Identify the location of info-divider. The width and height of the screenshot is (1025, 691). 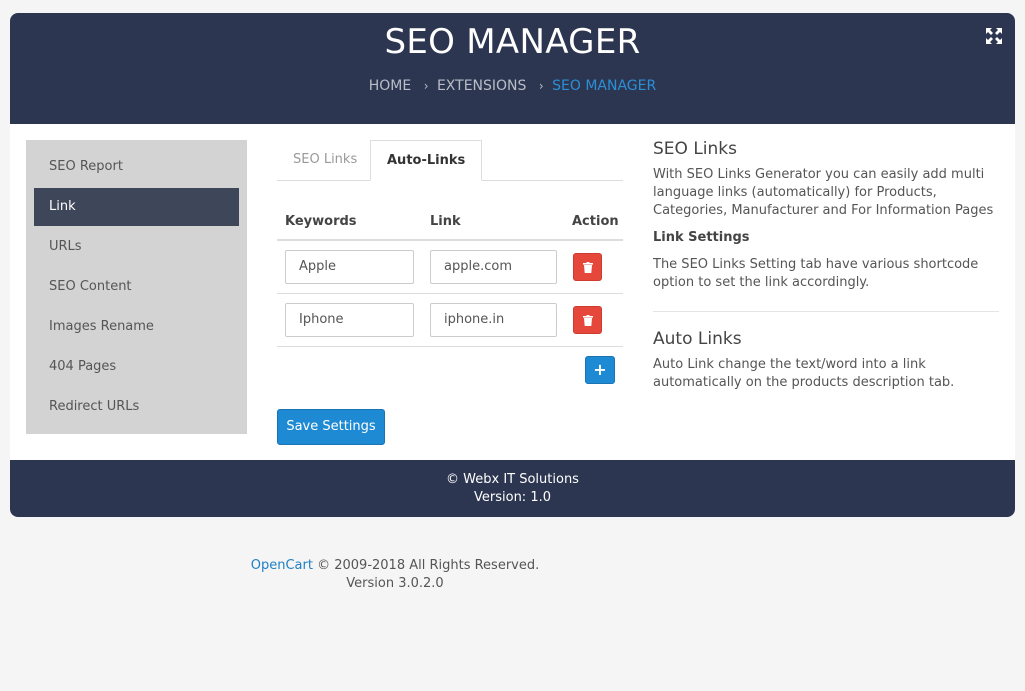
(826, 311).